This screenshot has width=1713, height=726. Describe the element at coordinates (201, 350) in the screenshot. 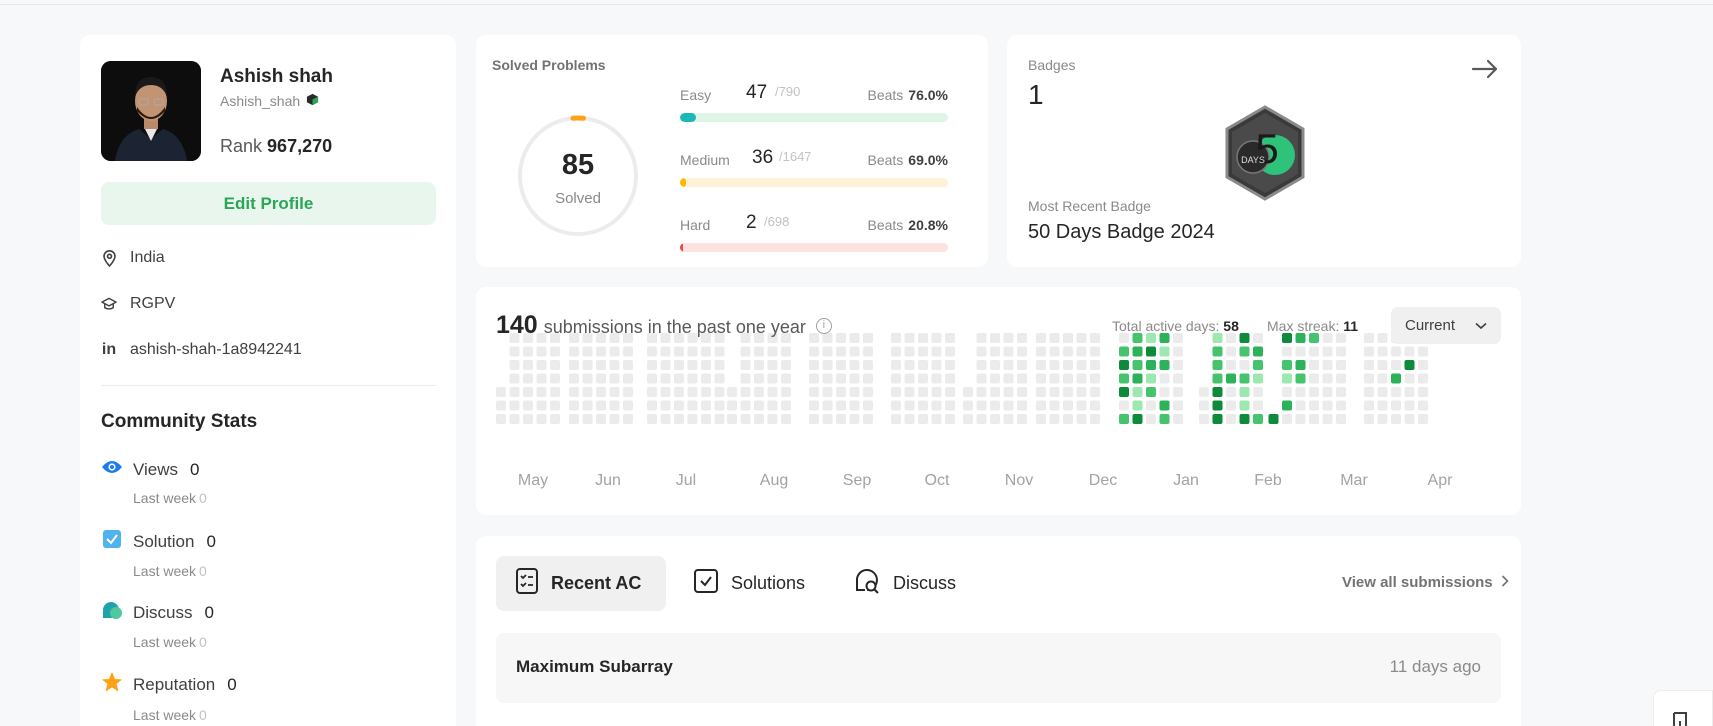

I see `linkedin-row: in ashish-shah-1a8942241` at that location.